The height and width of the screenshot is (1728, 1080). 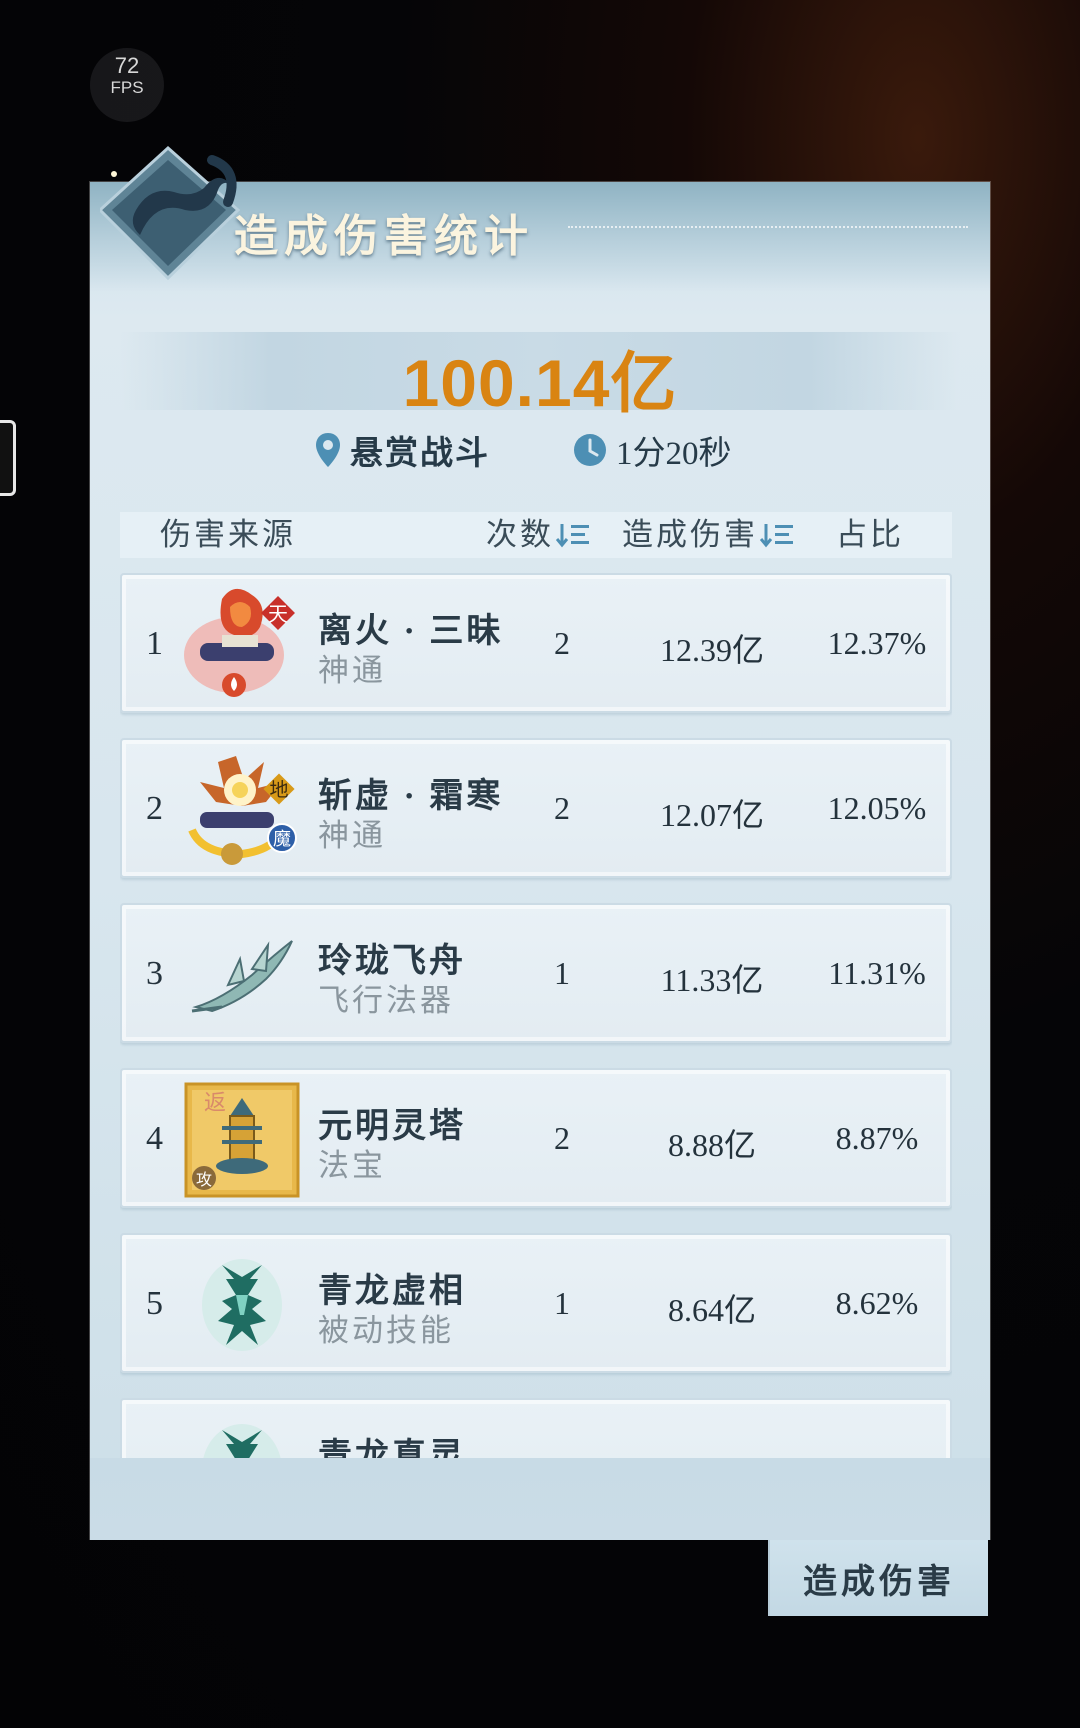 What do you see at coordinates (711, 650) in the screenshot?
I see `damage-value: 12.39亿` at bounding box center [711, 650].